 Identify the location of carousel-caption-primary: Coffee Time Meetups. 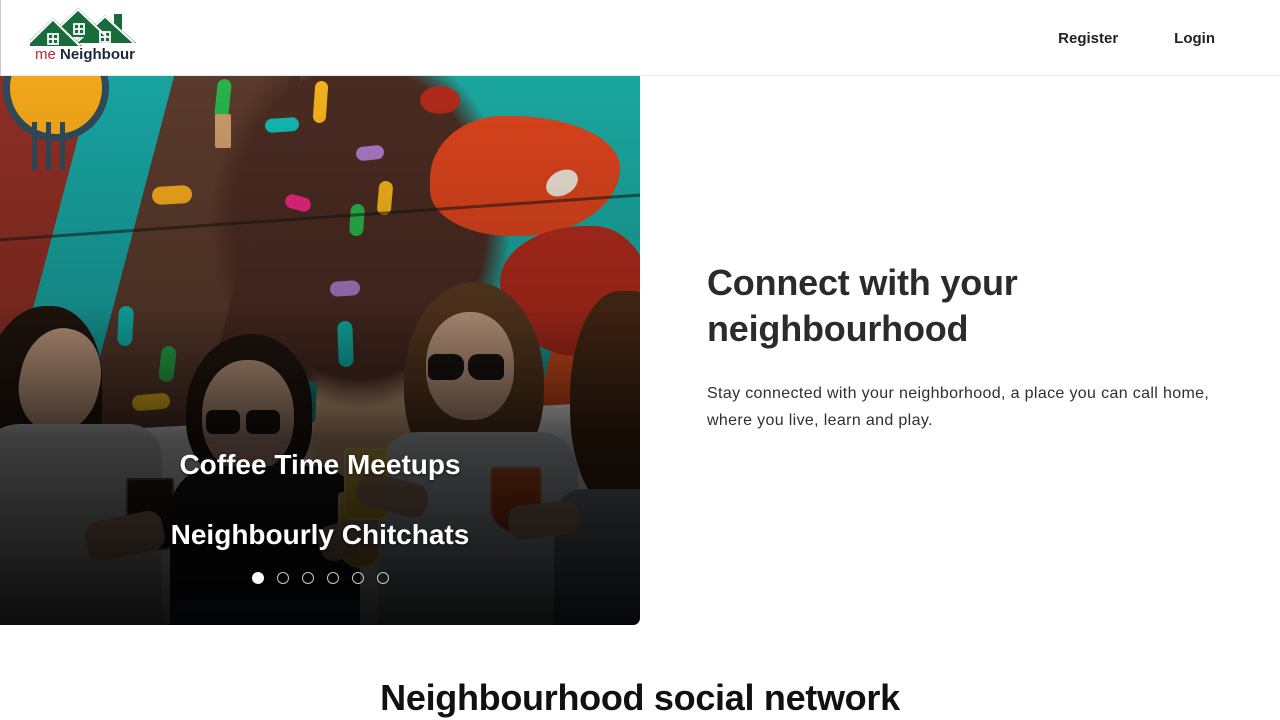
(320, 464).